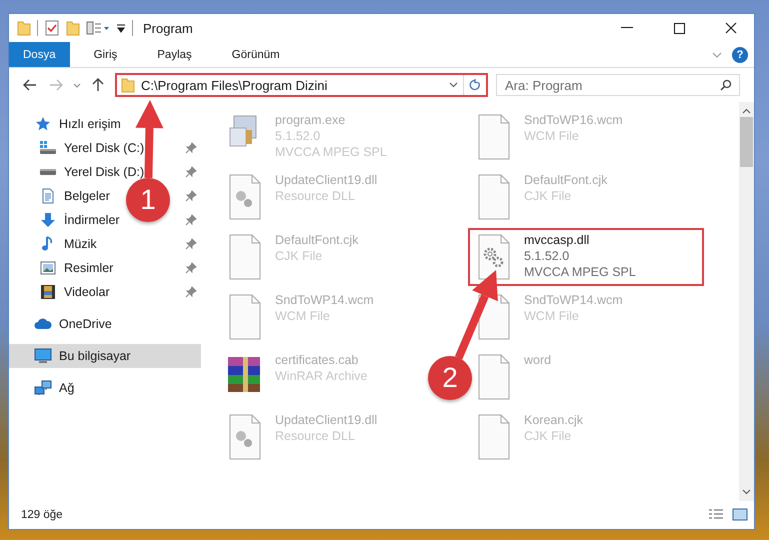 The width and height of the screenshot is (769, 540). Describe the element at coordinates (168, 28) in the screenshot. I see `window-title: Program` at that location.